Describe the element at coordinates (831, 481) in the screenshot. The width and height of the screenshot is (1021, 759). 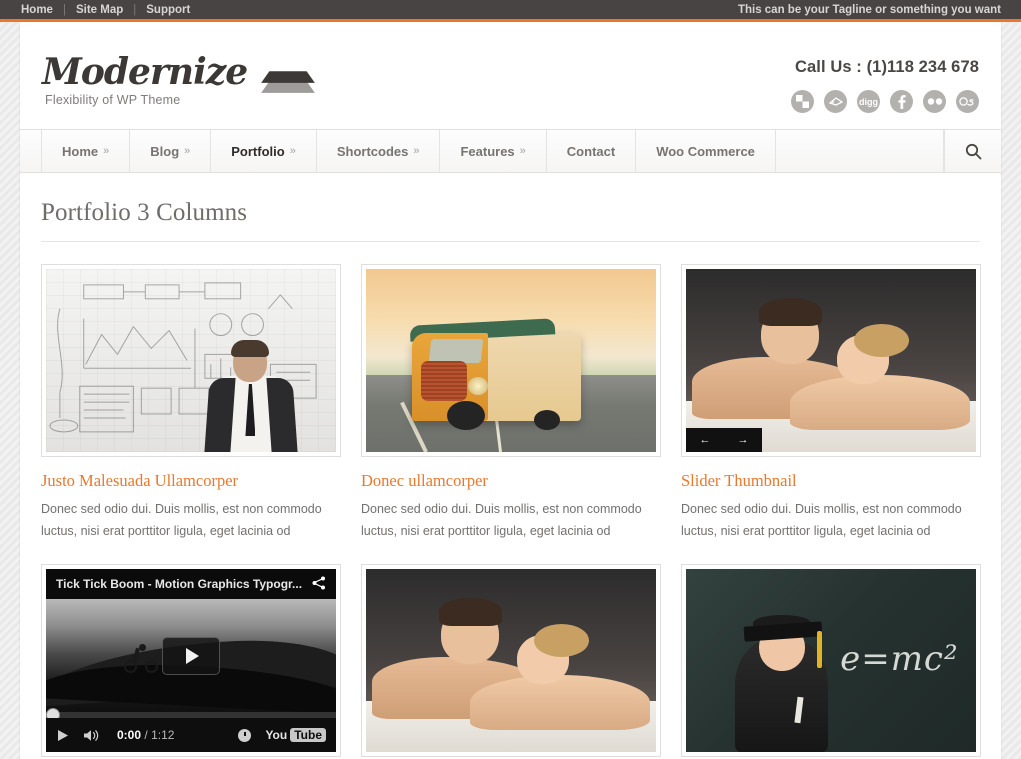
I see `portfolio-item-title: Slider Thumbnail` at that location.